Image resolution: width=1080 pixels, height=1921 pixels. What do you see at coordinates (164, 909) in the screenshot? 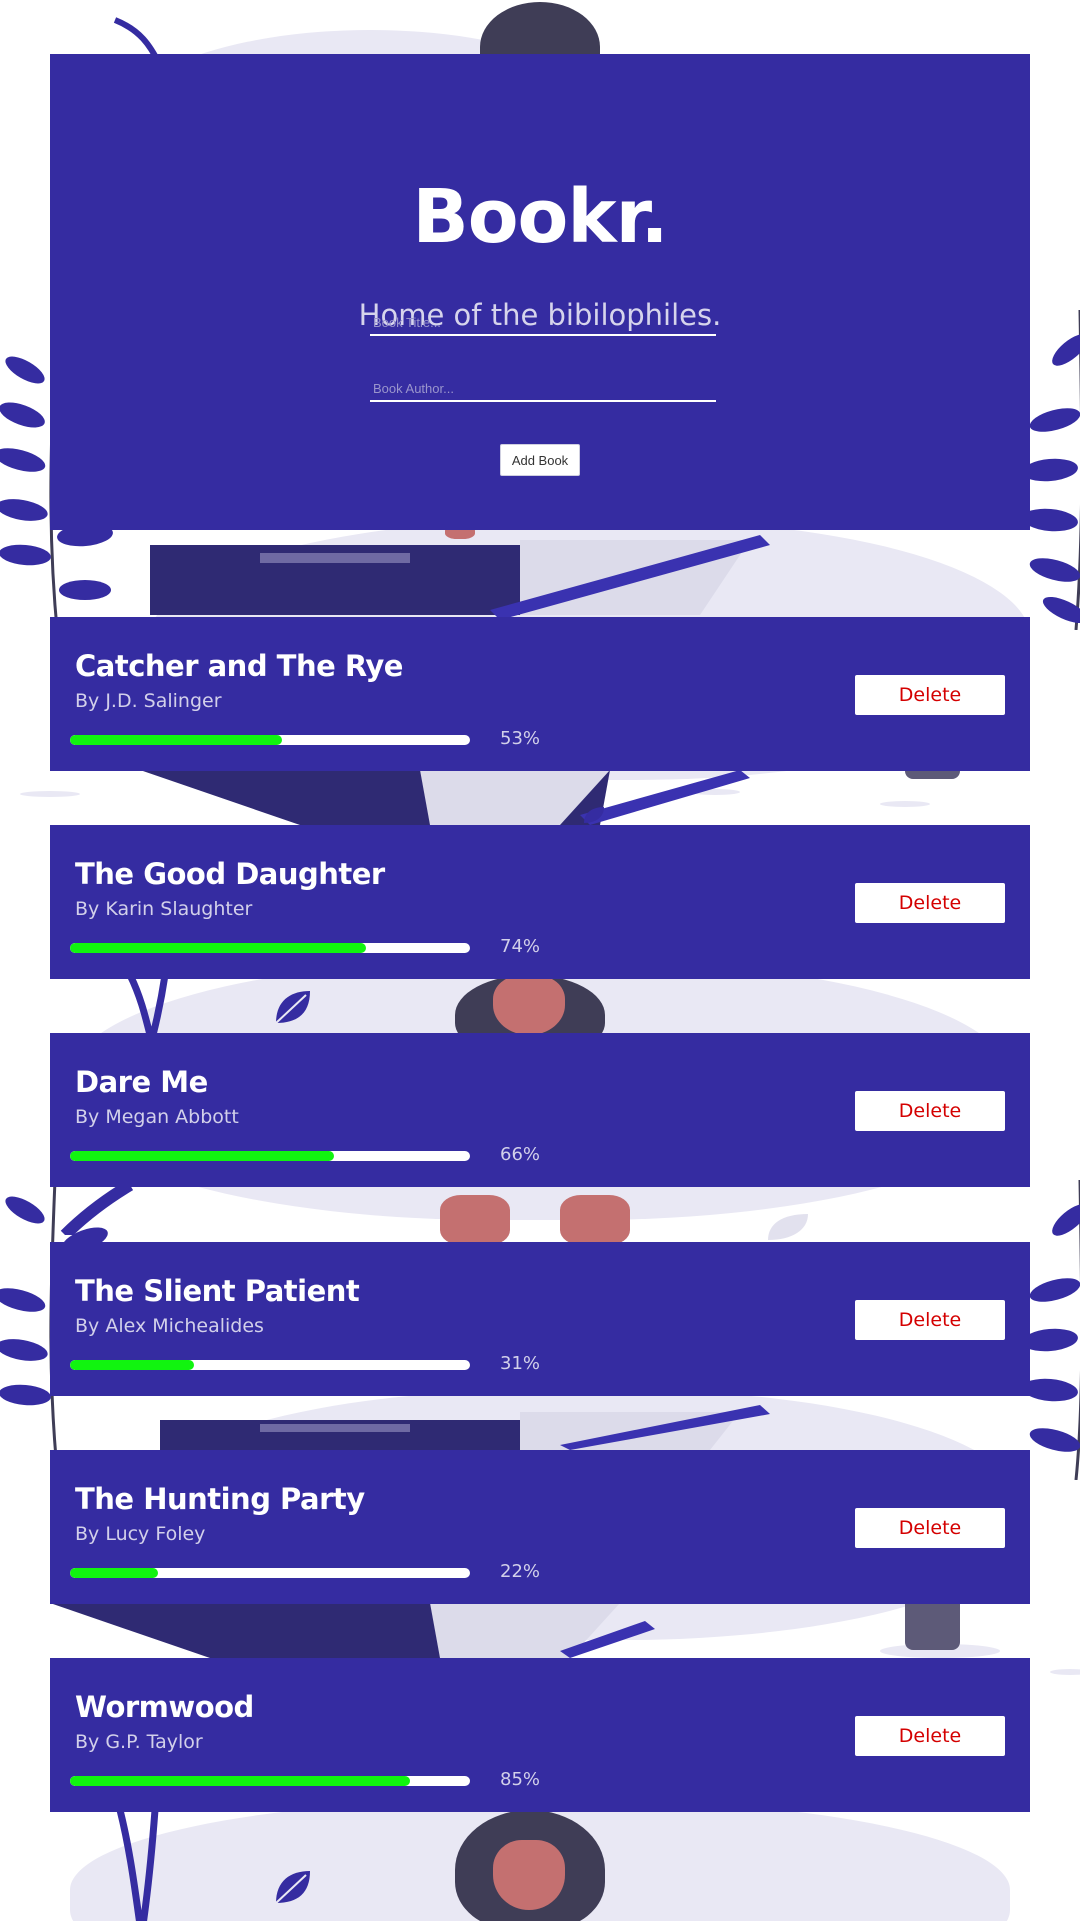
I see `book-author: By Karin Slaughter` at bounding box center [164, 909].